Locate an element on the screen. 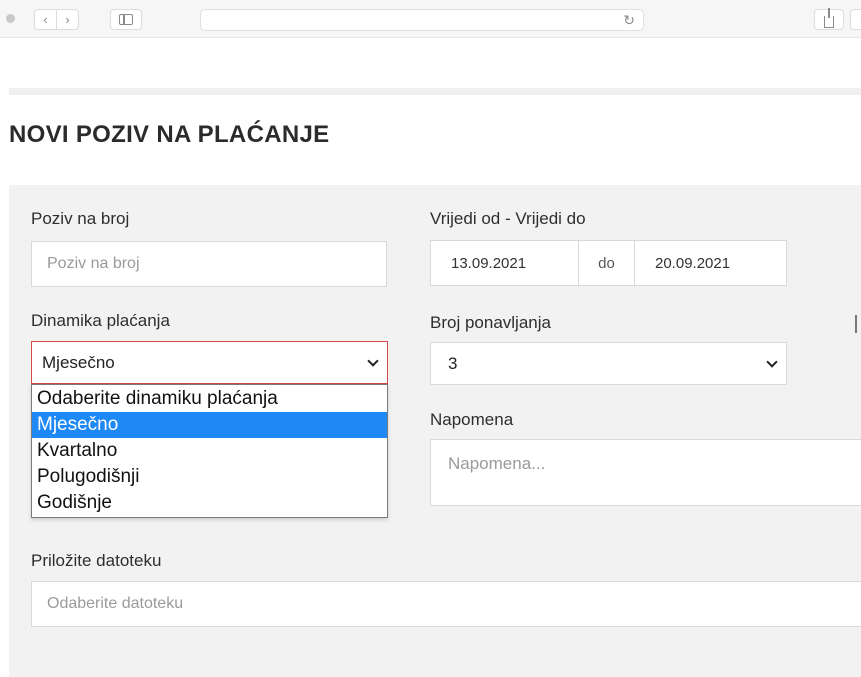  dropdown-option: Kvartalno is located at coordinates (209, 451).